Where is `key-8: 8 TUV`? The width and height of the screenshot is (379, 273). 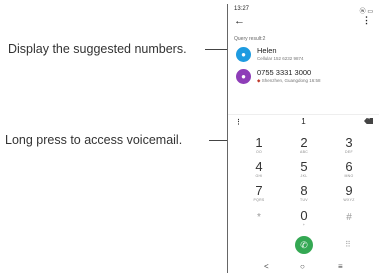 key-8: 8 TUV is located at coordinates (304, 195).